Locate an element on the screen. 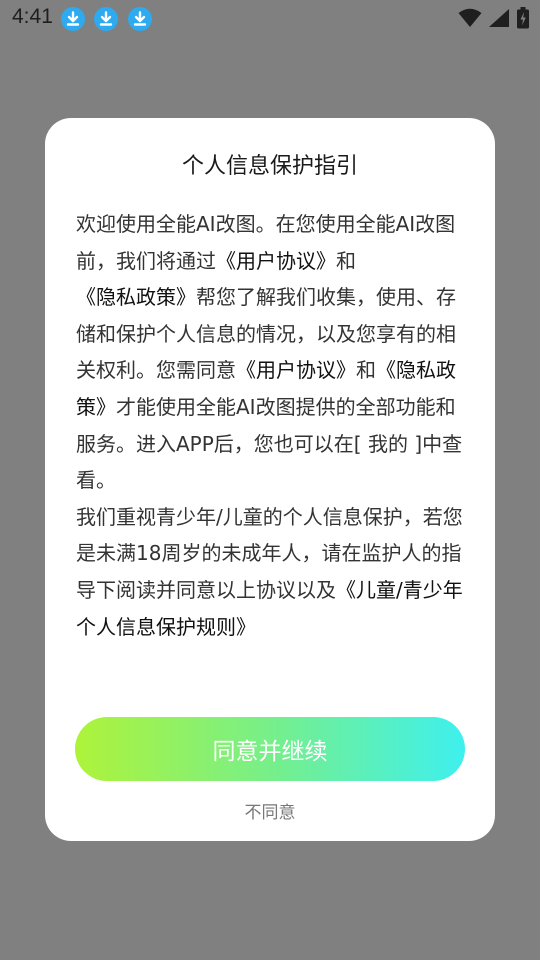 This screenshot has width=540, height=960. status-icons is located at coordinates (494, 18).